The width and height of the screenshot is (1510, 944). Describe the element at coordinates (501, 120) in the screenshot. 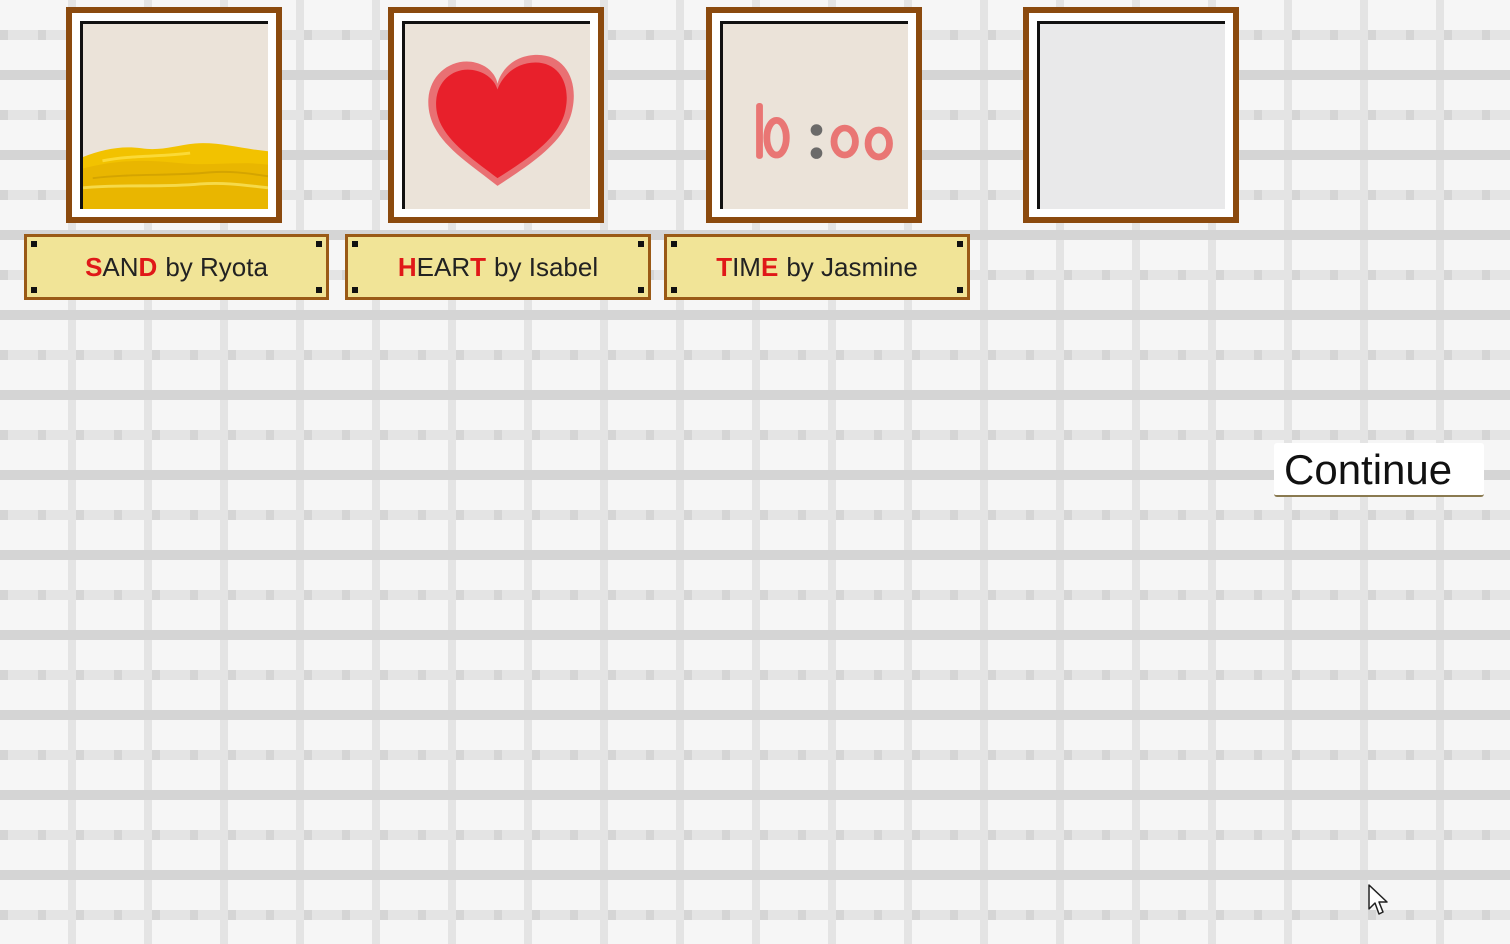

I see `heart-icon` at that location.